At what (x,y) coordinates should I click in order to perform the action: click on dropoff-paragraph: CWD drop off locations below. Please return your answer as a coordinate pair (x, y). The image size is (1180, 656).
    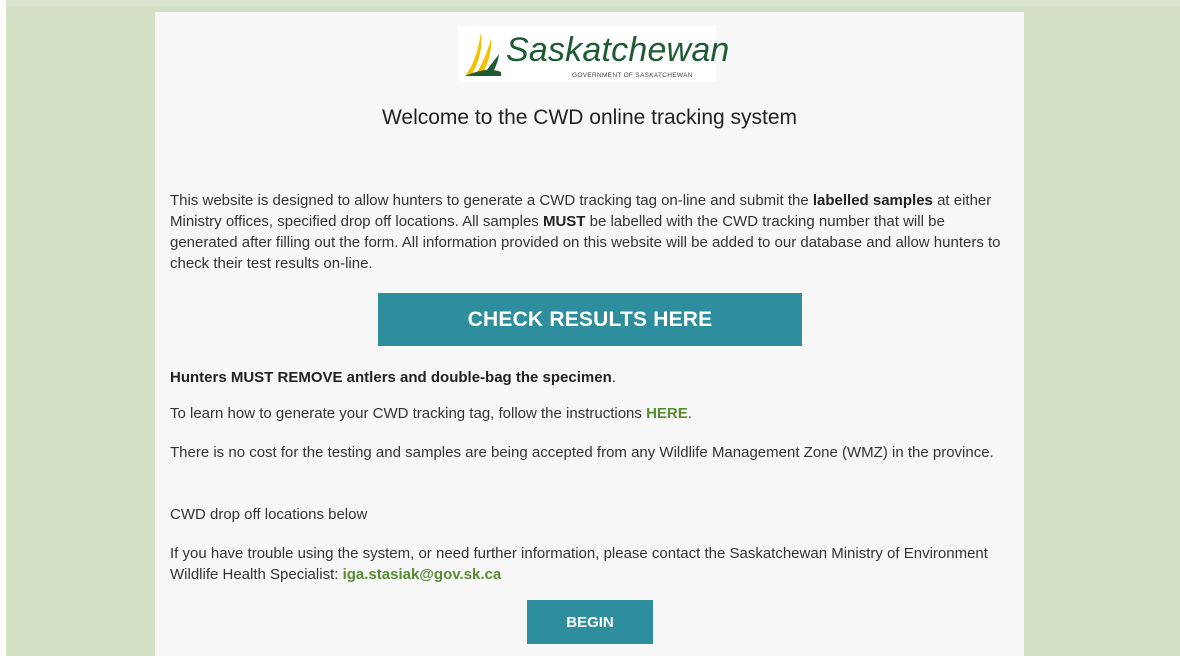
    Looking at the image, I should click on (269, 514).